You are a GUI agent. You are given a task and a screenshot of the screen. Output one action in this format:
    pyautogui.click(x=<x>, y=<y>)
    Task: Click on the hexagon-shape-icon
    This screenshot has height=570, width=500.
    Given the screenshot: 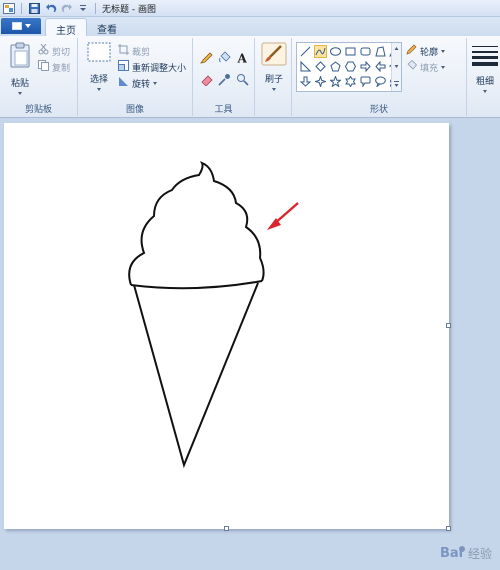 What is the action you would take?
    pyautogui.click(x=350, y=66)
    